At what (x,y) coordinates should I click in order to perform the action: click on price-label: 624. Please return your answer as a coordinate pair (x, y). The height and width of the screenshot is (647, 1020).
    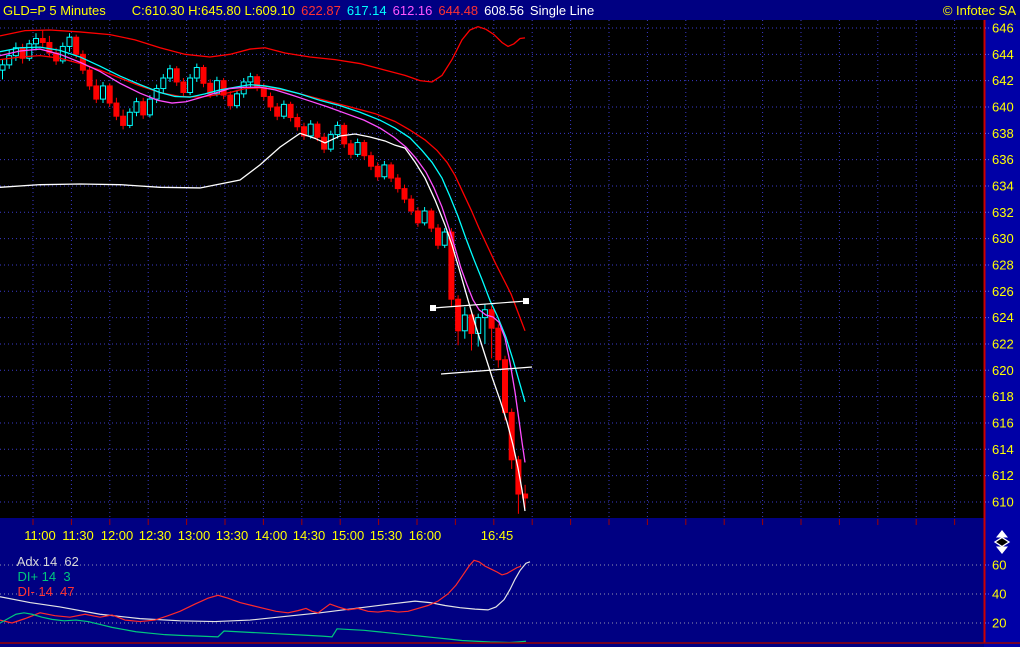
    Looking at the image, I should click on (1003, 317).